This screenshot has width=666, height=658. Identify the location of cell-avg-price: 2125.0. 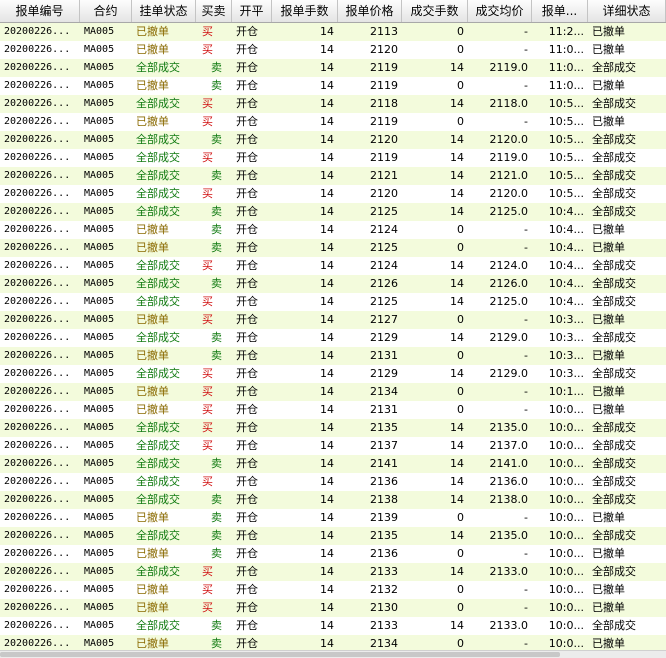
(509, 301).